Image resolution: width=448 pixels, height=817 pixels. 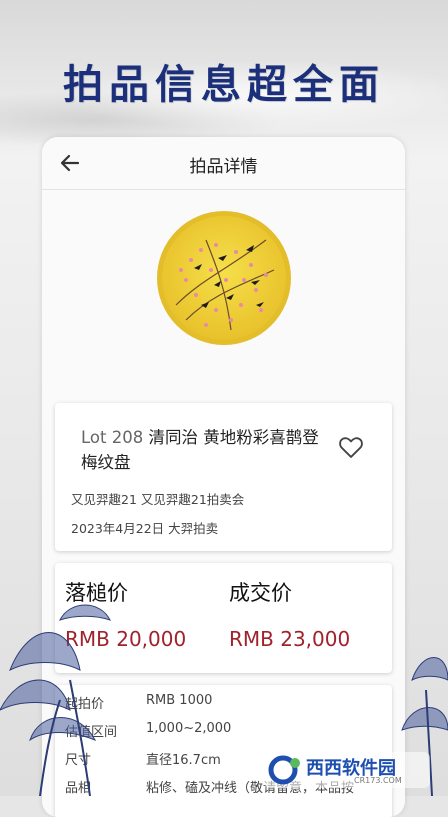 What do you see at coordinates (189, 728) in the screenshot?
I see `detail-value: 1,000~2,000` at bounding box center [189, 728].